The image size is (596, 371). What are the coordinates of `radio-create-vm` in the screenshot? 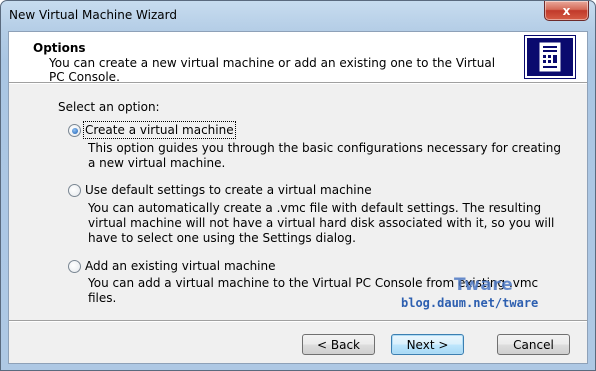 It's located at (74, 130).